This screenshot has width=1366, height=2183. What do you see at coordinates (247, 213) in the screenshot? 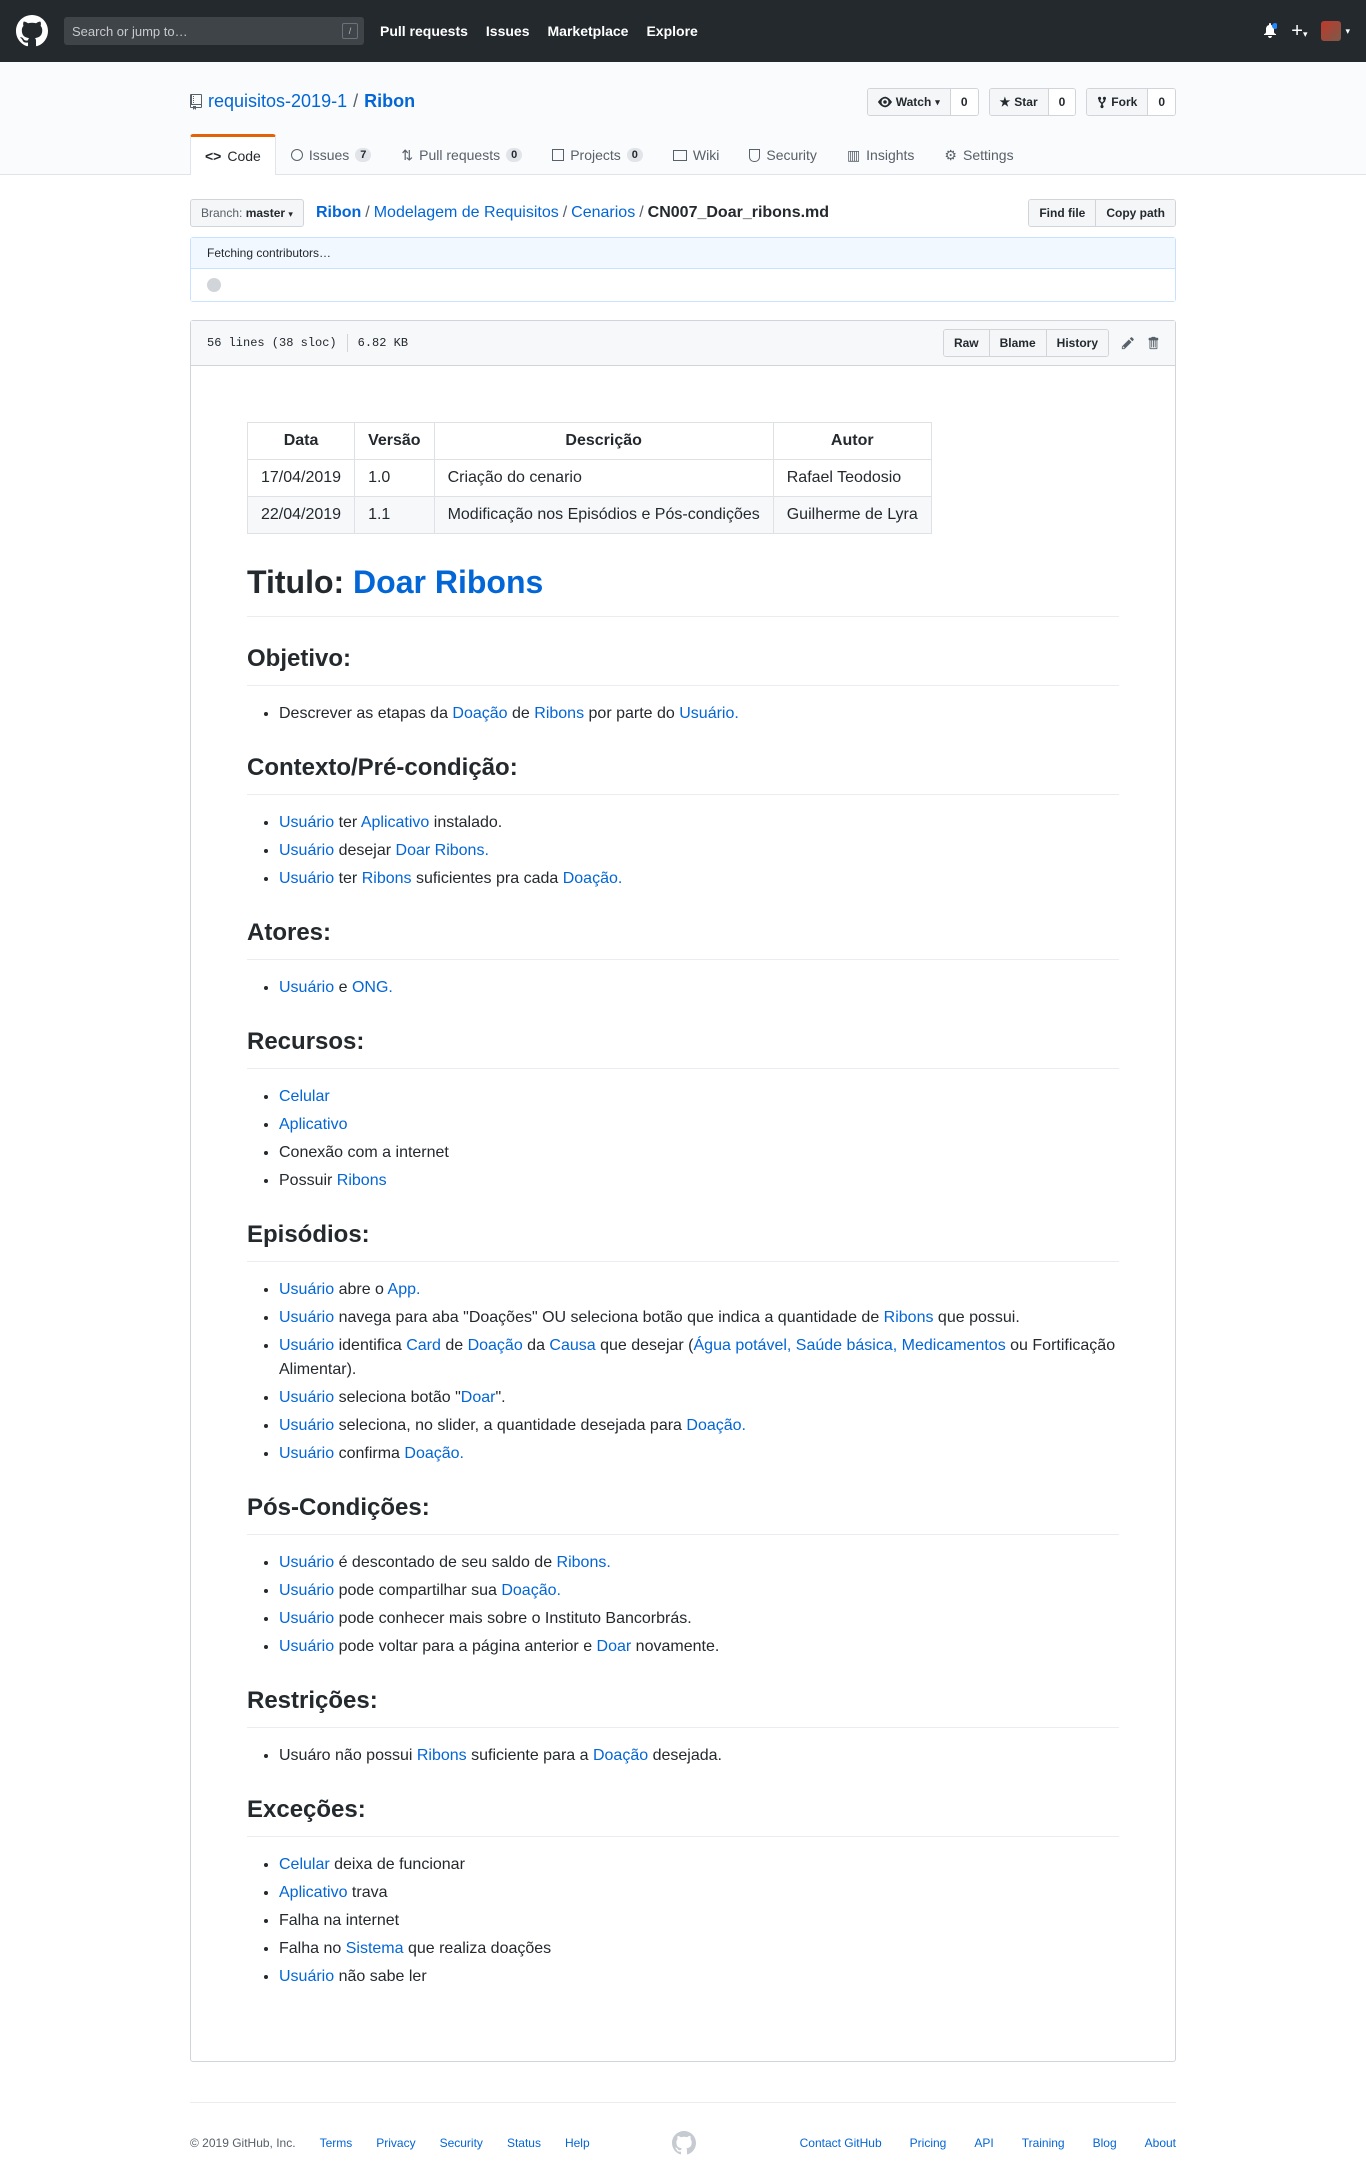
I see `branch-select: Branch: master ▾` at bounding box center [247, 213].